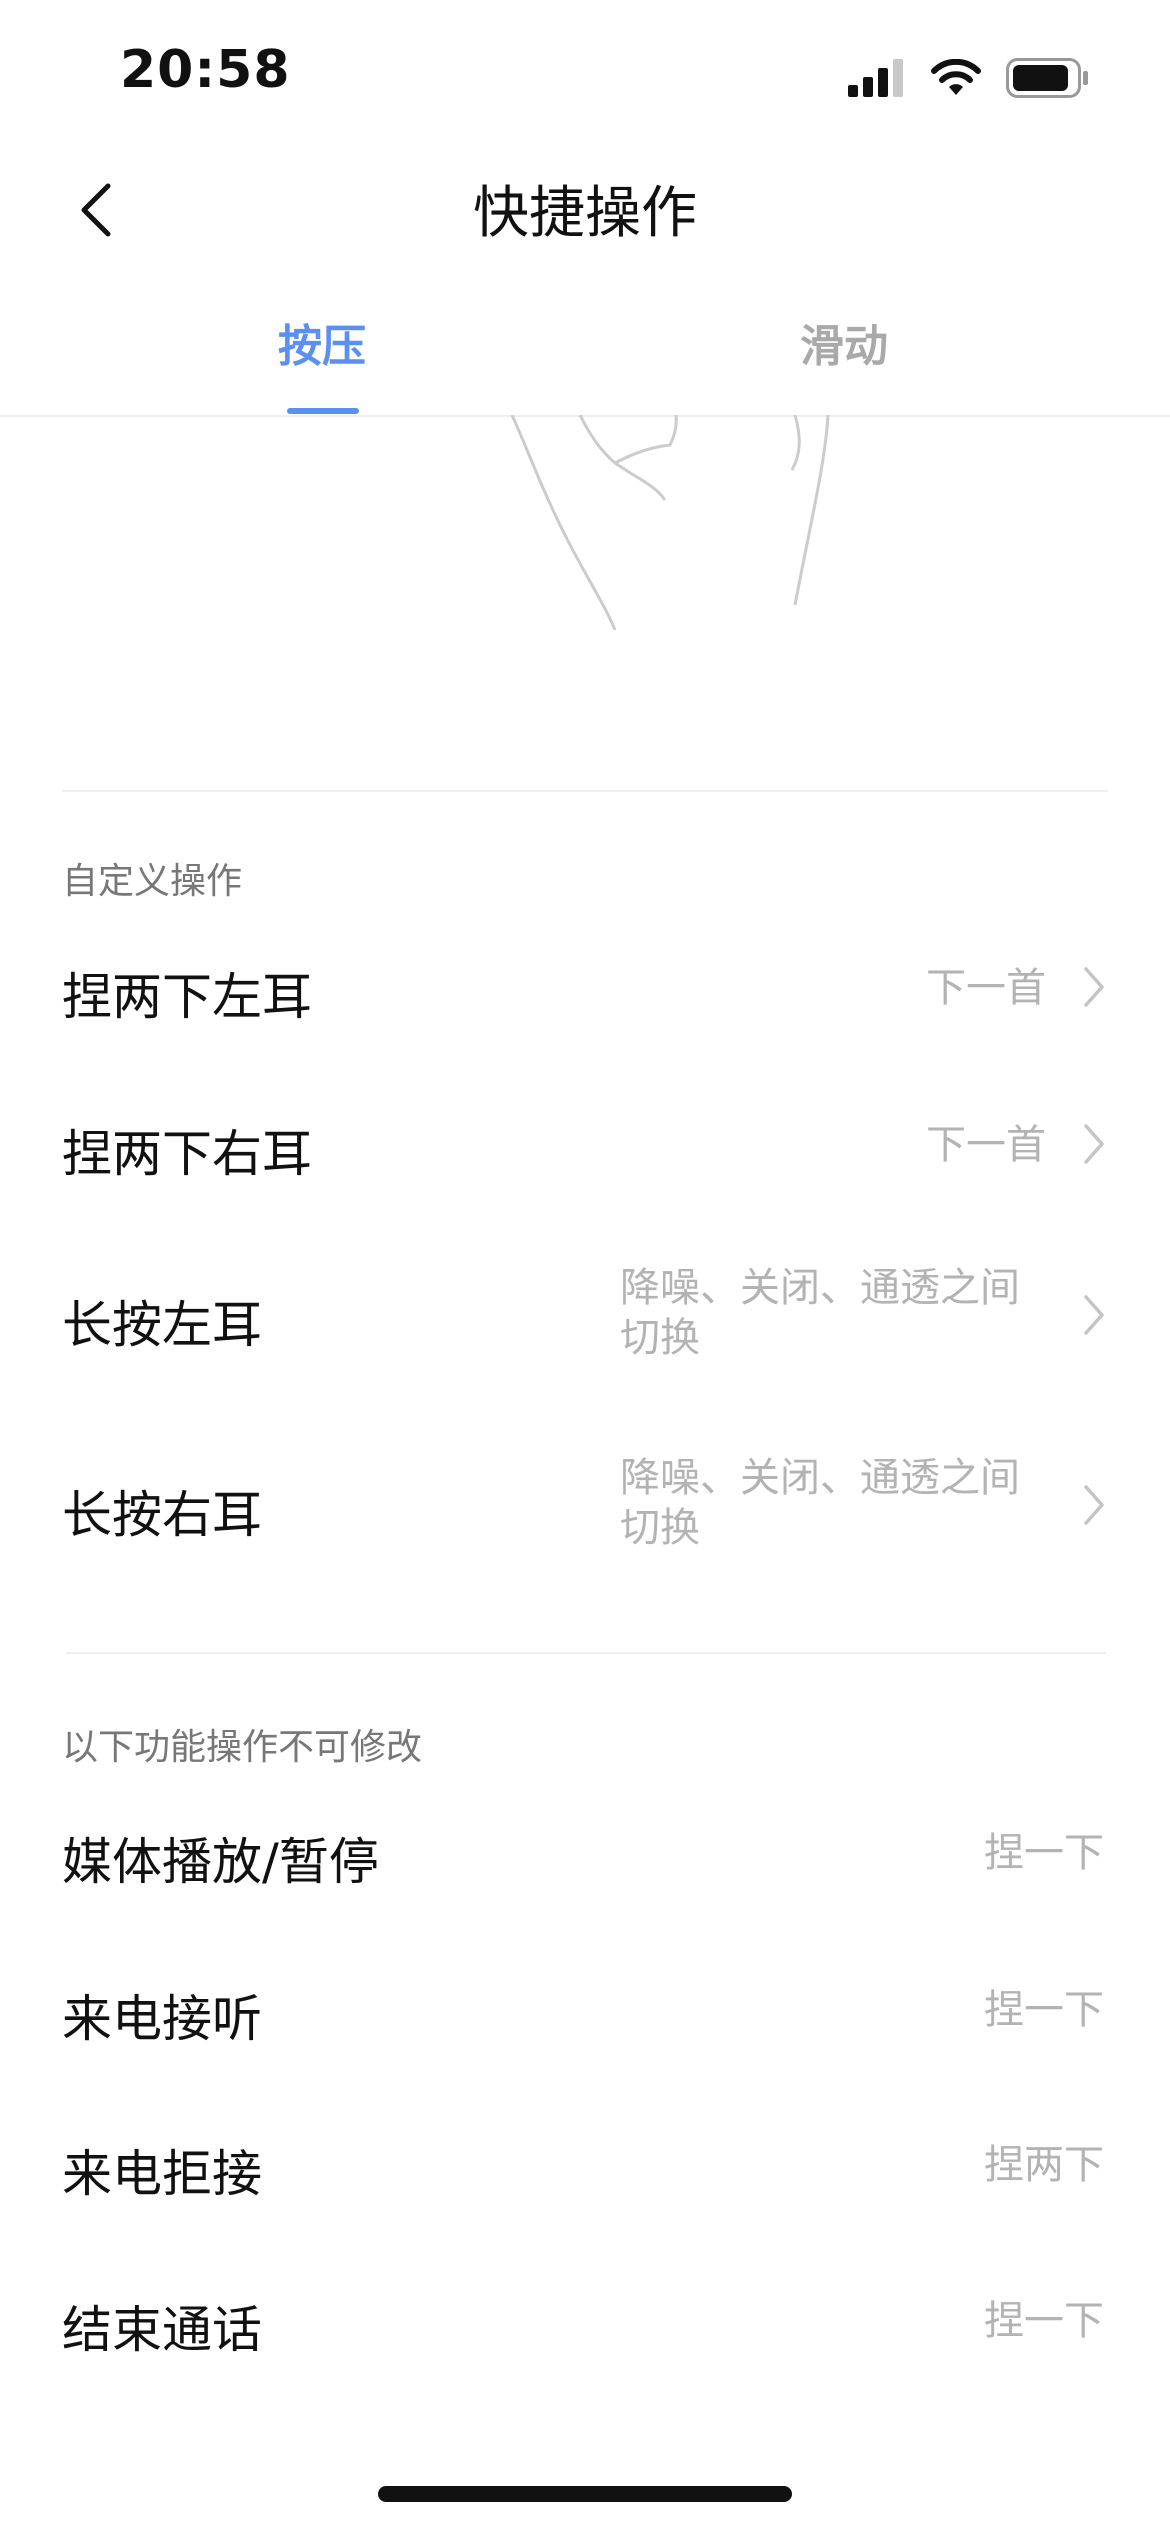  Describe the element at coordinates (162, 2330) in the screenshot. I see `item-label: 结束通话` at that location.